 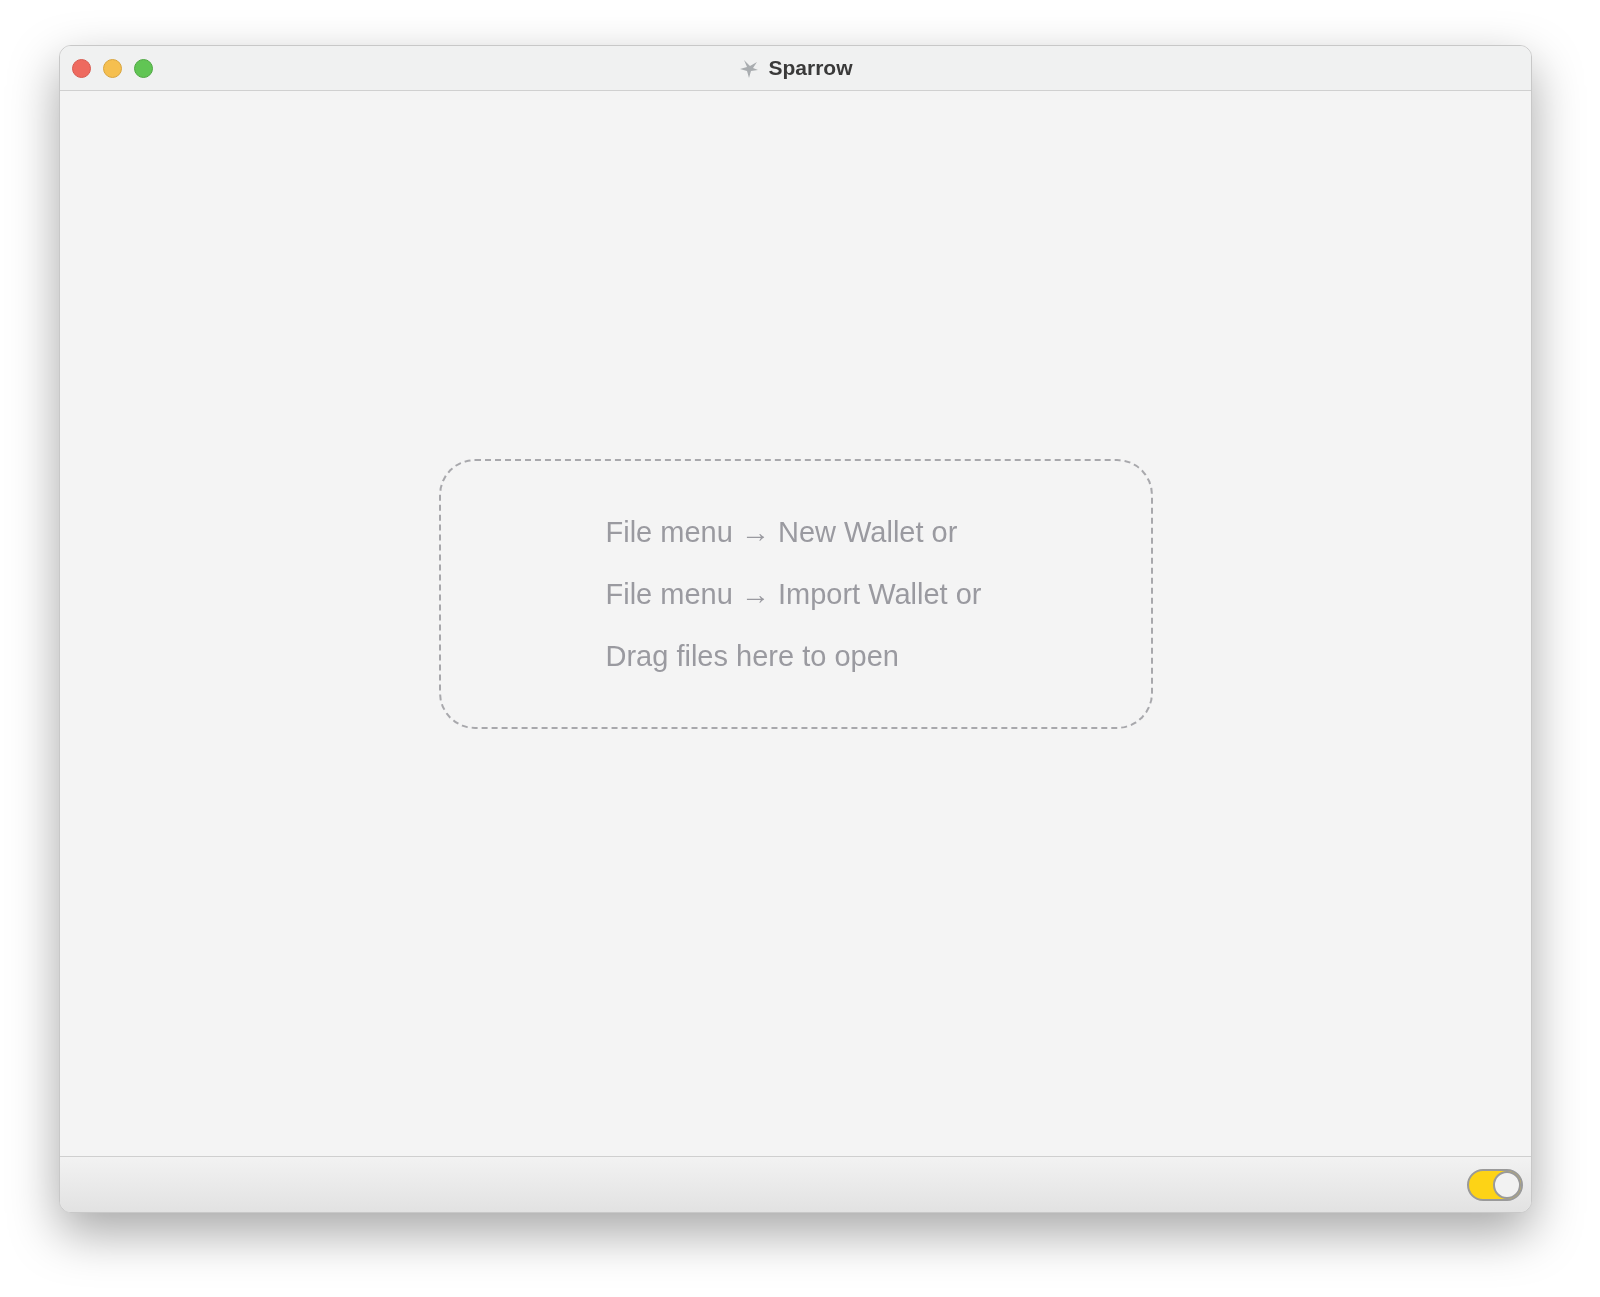 I want to click on toggle-switch, so click(x=1495, y=1184).